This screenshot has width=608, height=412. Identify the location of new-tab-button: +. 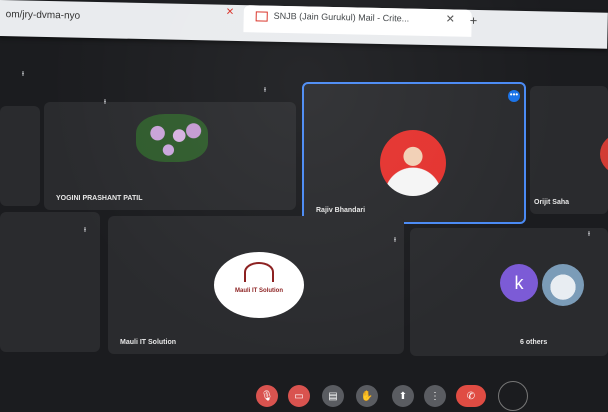
(474, 20).